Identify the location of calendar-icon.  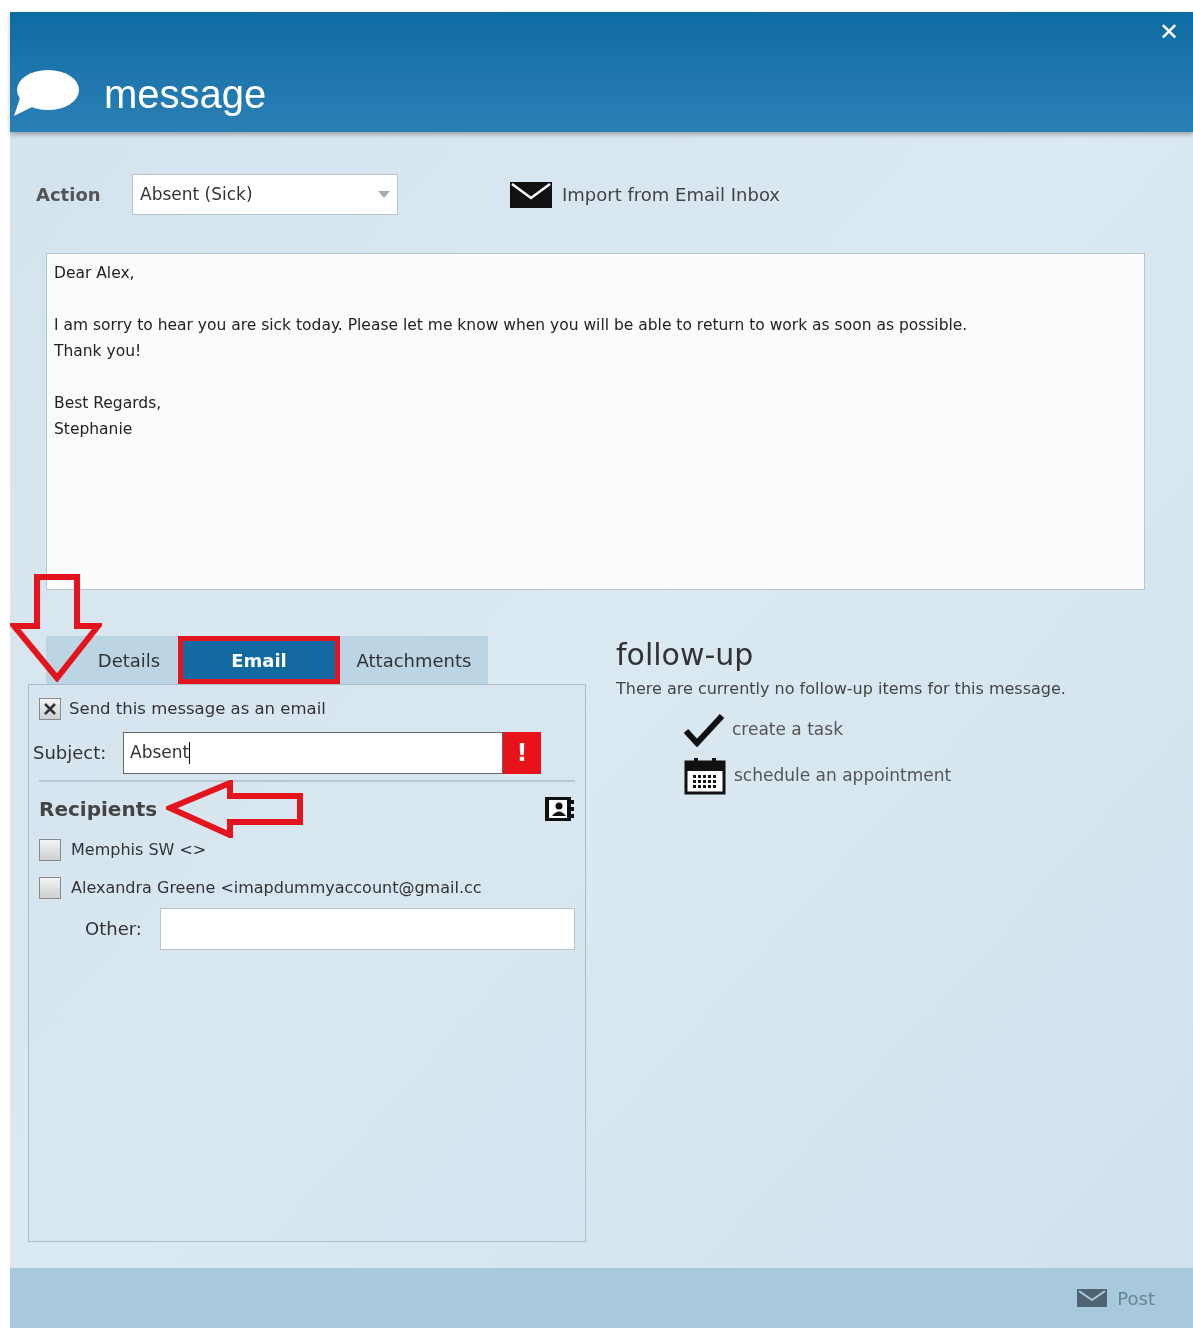
(705, 776).